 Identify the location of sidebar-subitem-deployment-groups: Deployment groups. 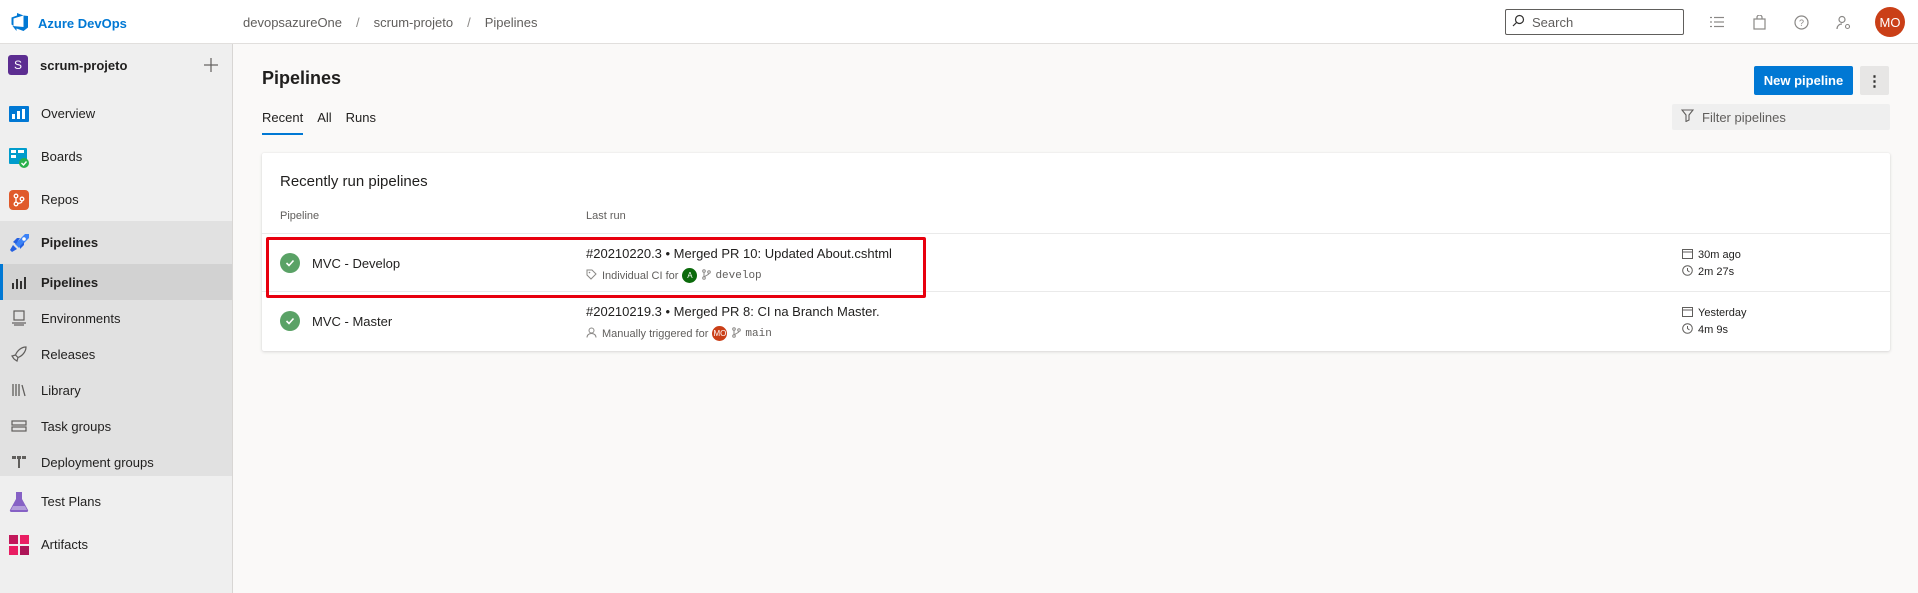
(116, 462).